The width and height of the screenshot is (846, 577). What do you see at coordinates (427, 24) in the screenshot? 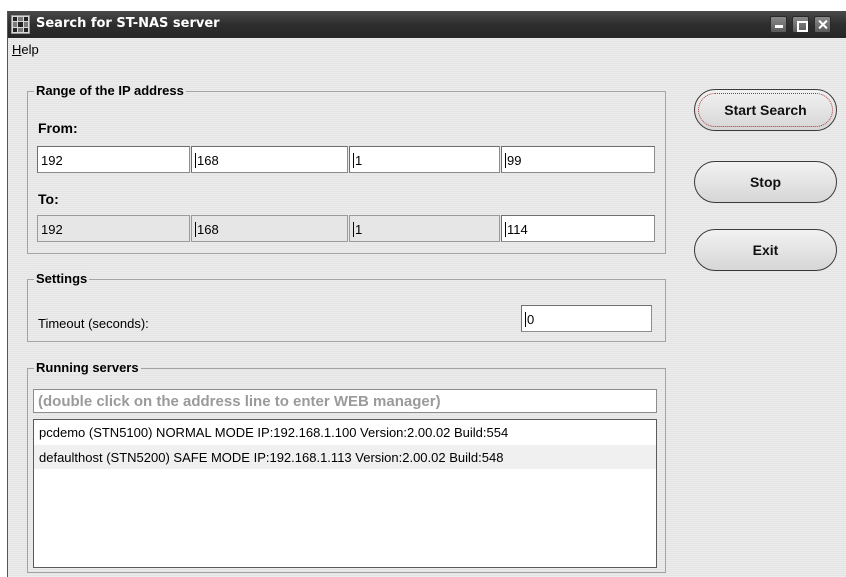
I see `title-bar: Search for ST-NAS server` at bounding box center [427, 24].